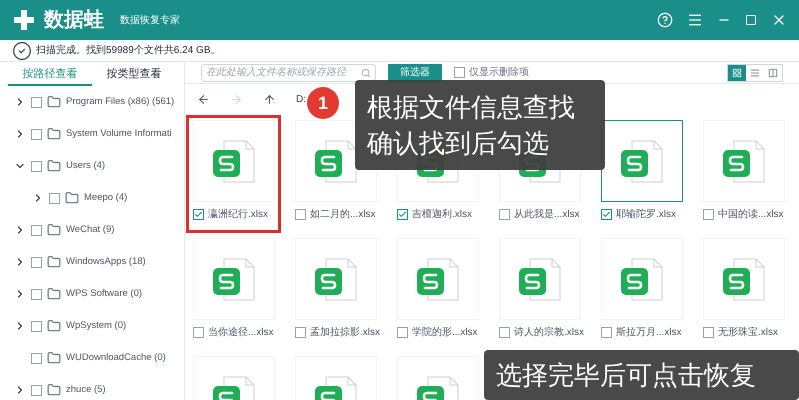 The image size is (799, 400). Describe the element at coordinates (345, 332) in the screenshot. I see `file-name: 孟加拉掠影.xlsx` at that location.